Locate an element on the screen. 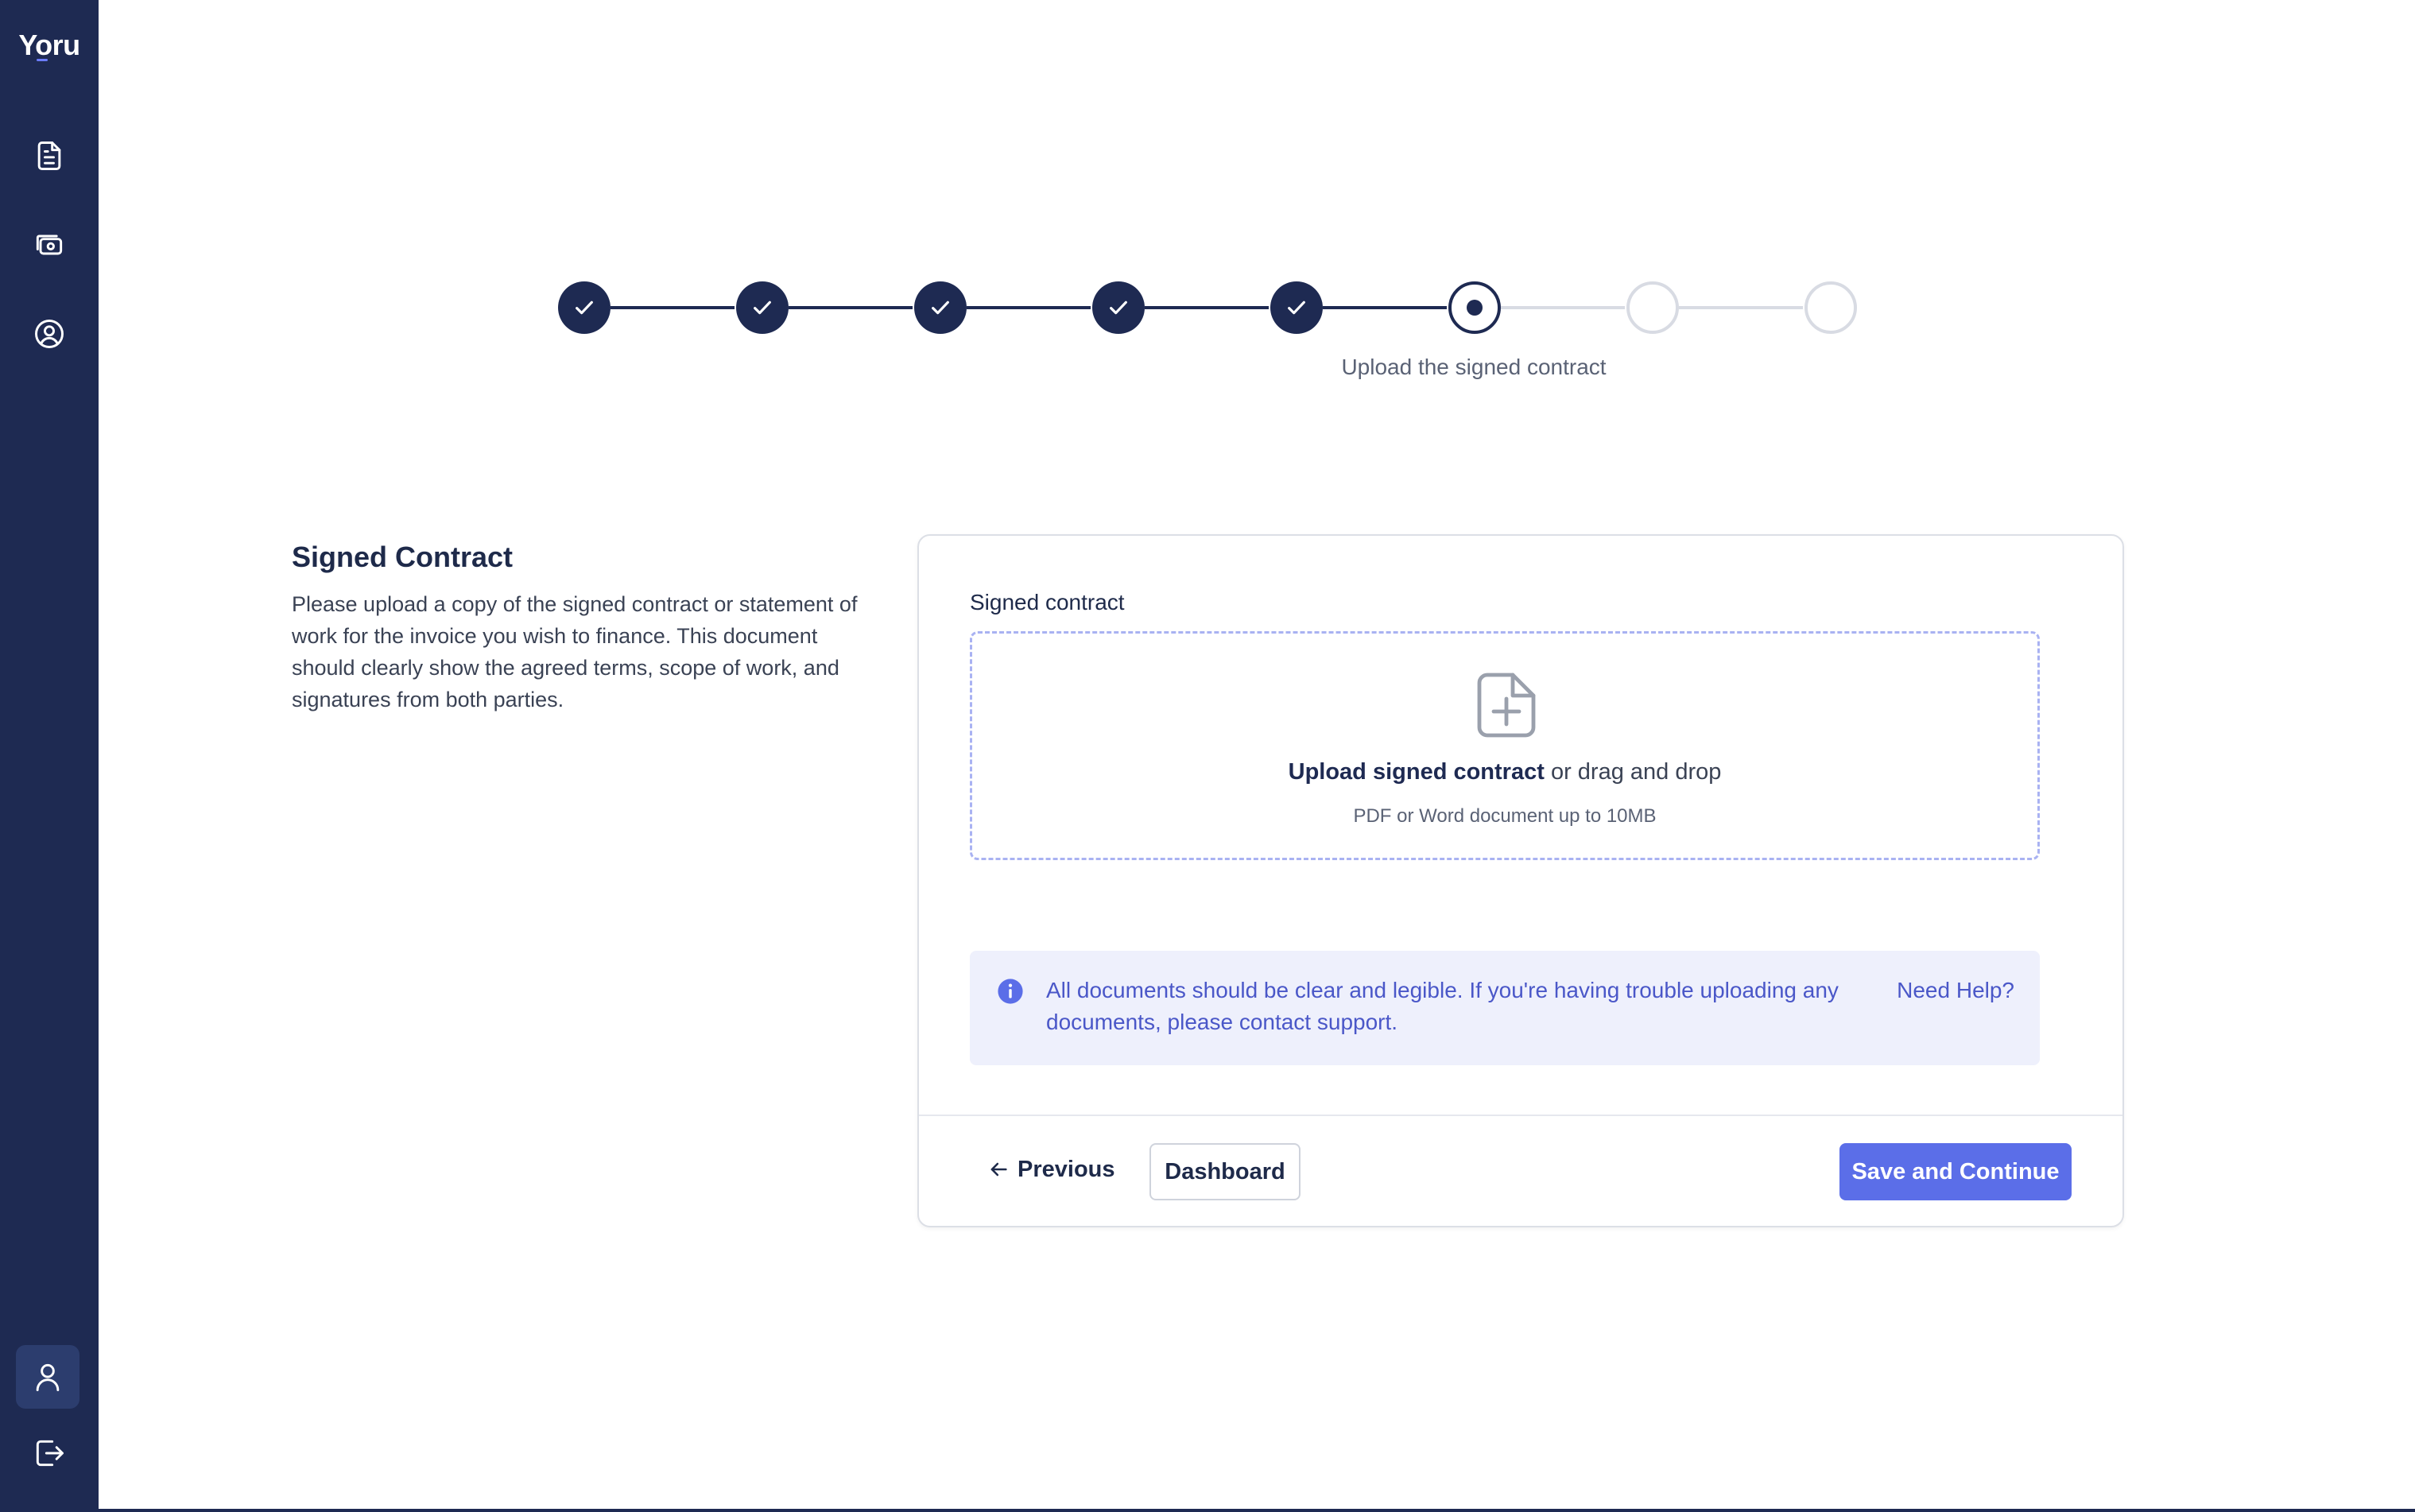 This screenshot has height=1512, width=2415. bottom-edge is located at coordinates (1207, 1510).